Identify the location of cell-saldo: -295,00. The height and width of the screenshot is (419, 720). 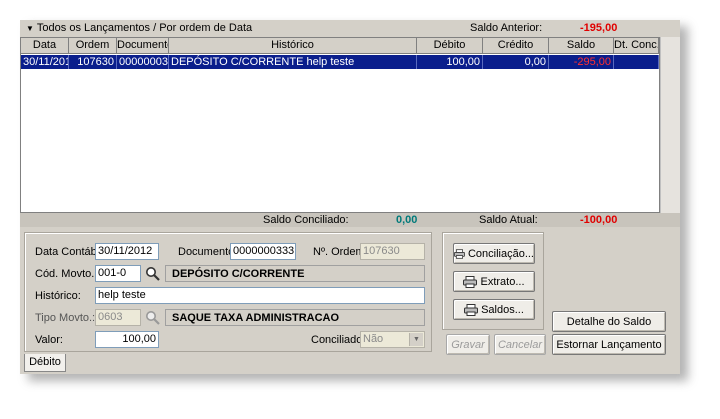
(581, 62).